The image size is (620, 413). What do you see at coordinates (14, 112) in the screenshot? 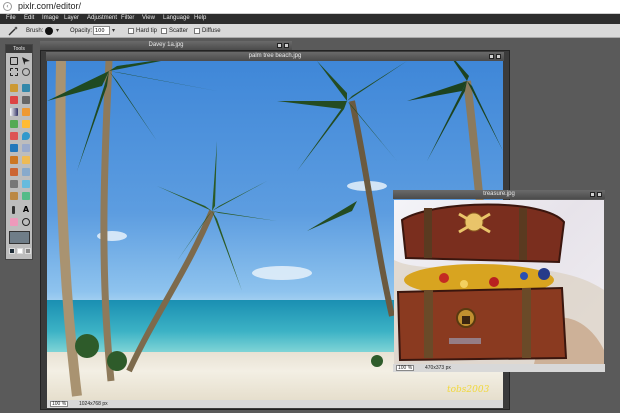
I see `gradient-tool-icon` at bounding box center [14, 112].